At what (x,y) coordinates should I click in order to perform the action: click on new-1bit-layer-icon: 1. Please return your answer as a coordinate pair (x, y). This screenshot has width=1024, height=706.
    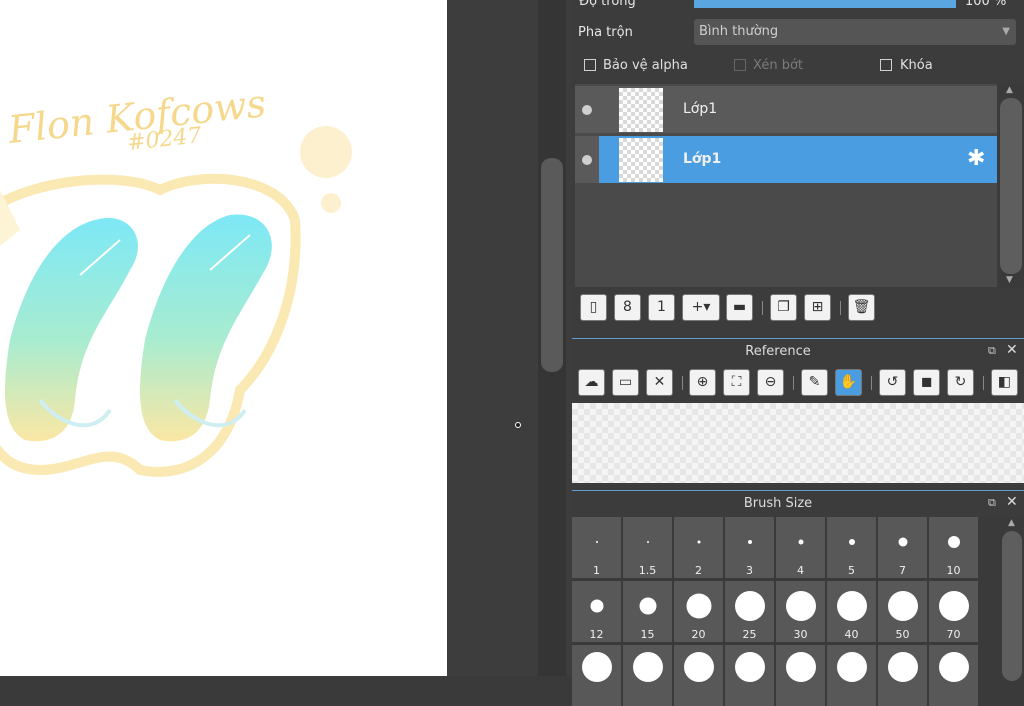
    Looking at the image, I should click on (661, 307).